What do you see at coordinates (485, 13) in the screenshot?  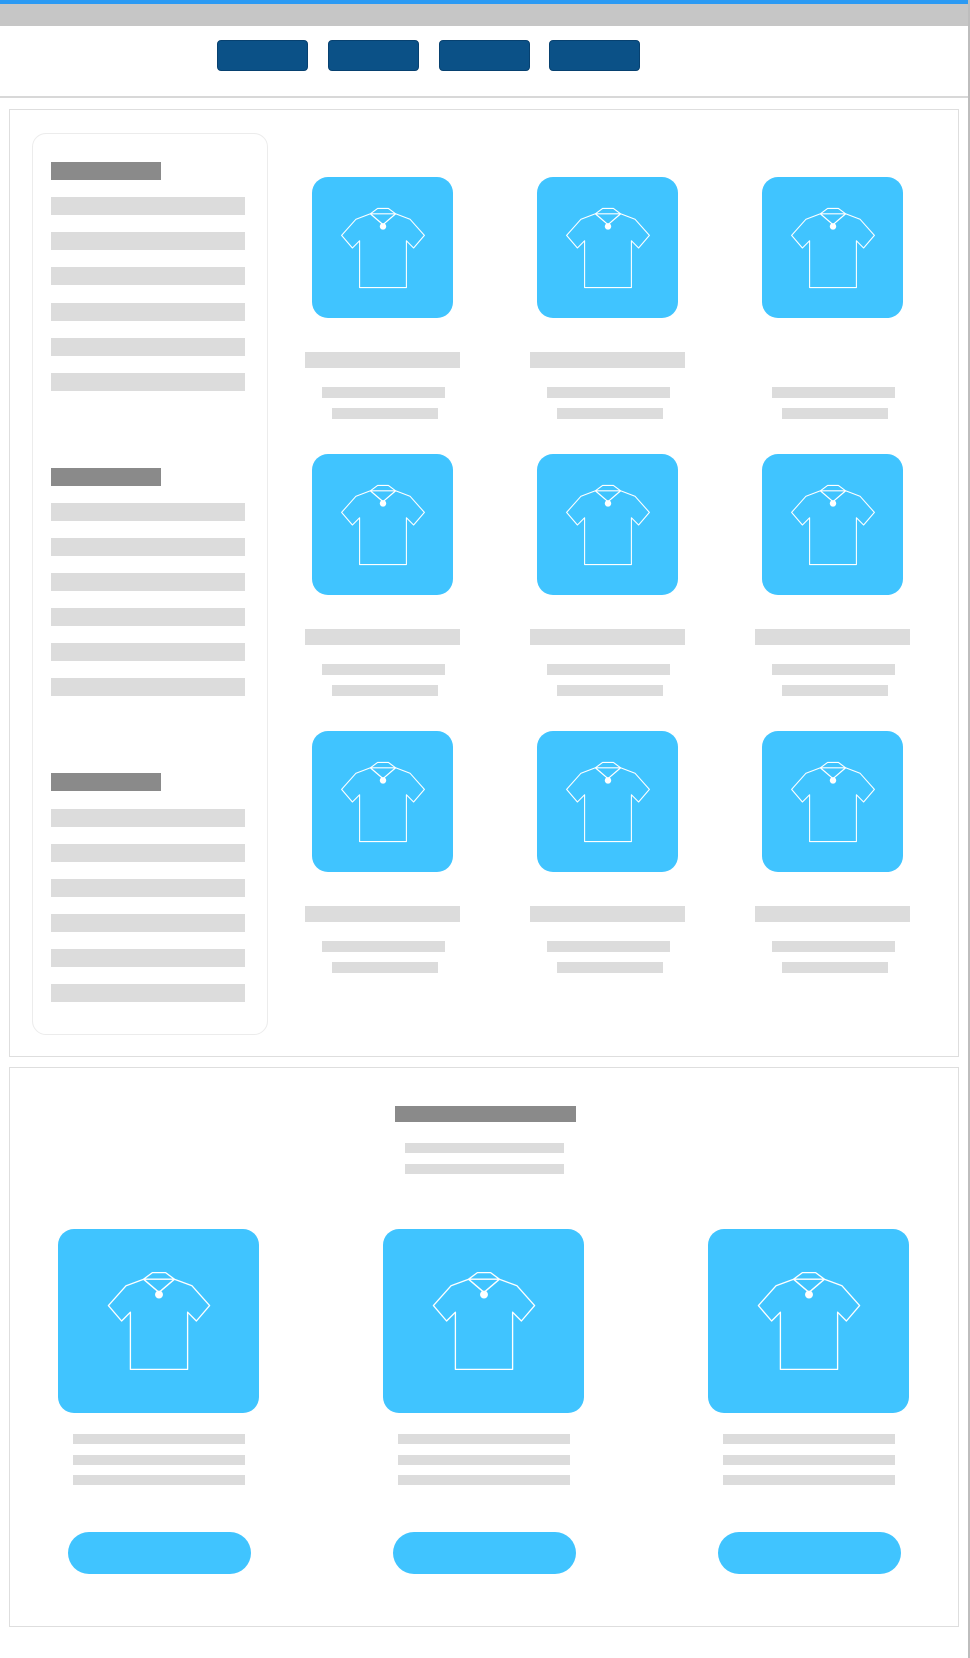 I see `browser-top-bar` at bounding box center [485, 13].